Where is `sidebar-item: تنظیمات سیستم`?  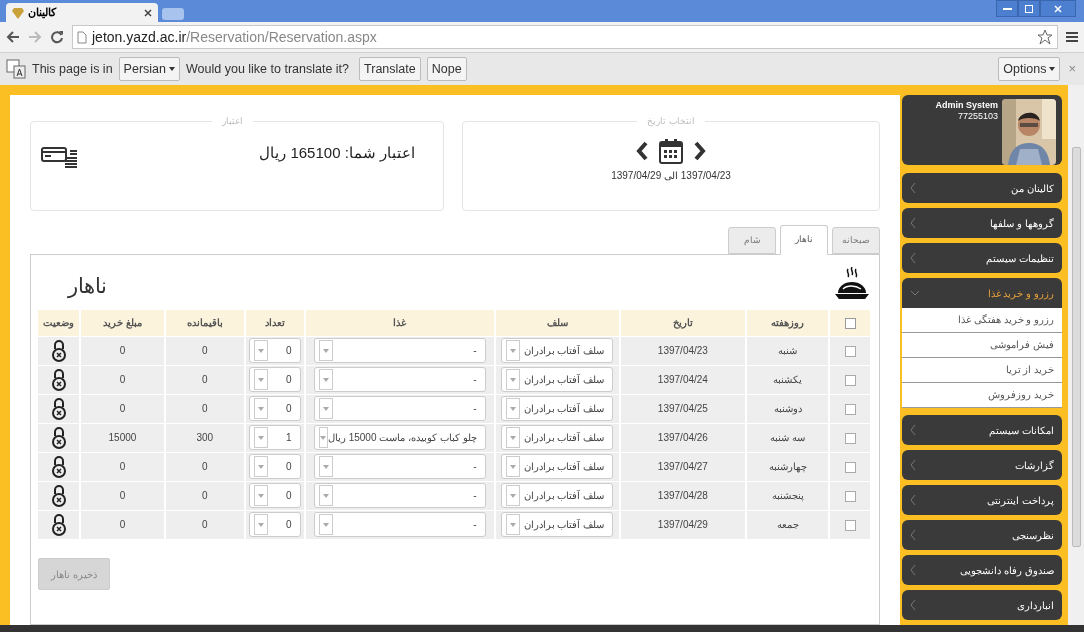 sidebar-item: تنظیمات سیستم is located at coordinates (982, 258).